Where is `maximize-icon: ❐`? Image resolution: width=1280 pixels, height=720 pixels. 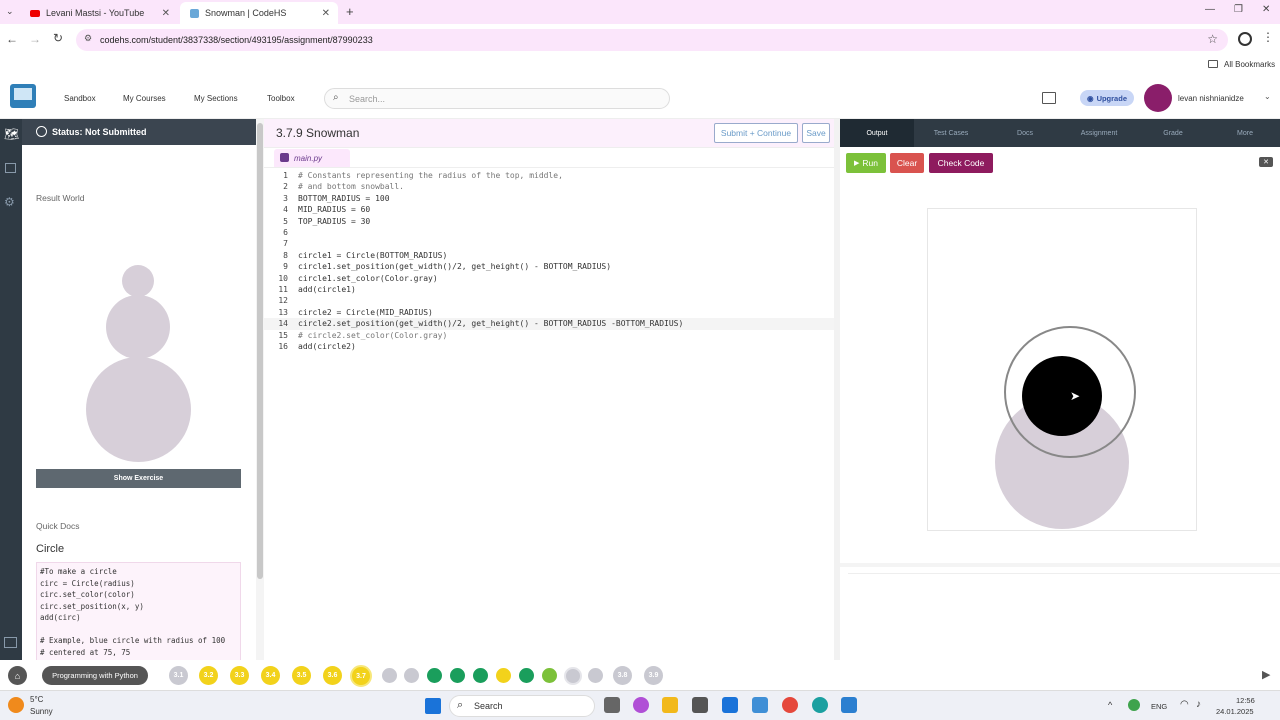 maximize-icon: ❐ is located at coordinates (1238, 9).